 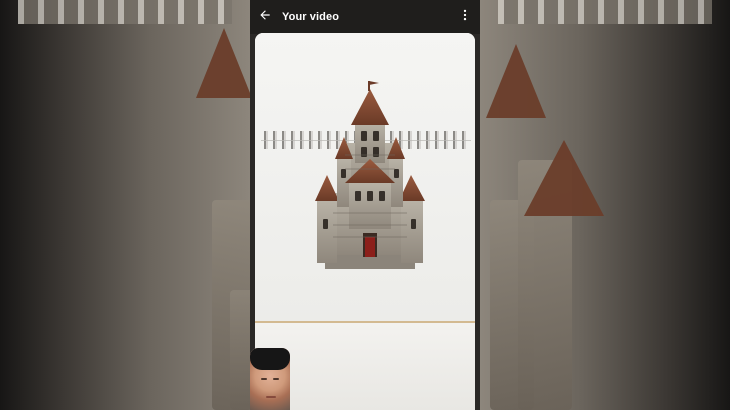 I want to click on person-eye-right, so click(x=276, y=379).